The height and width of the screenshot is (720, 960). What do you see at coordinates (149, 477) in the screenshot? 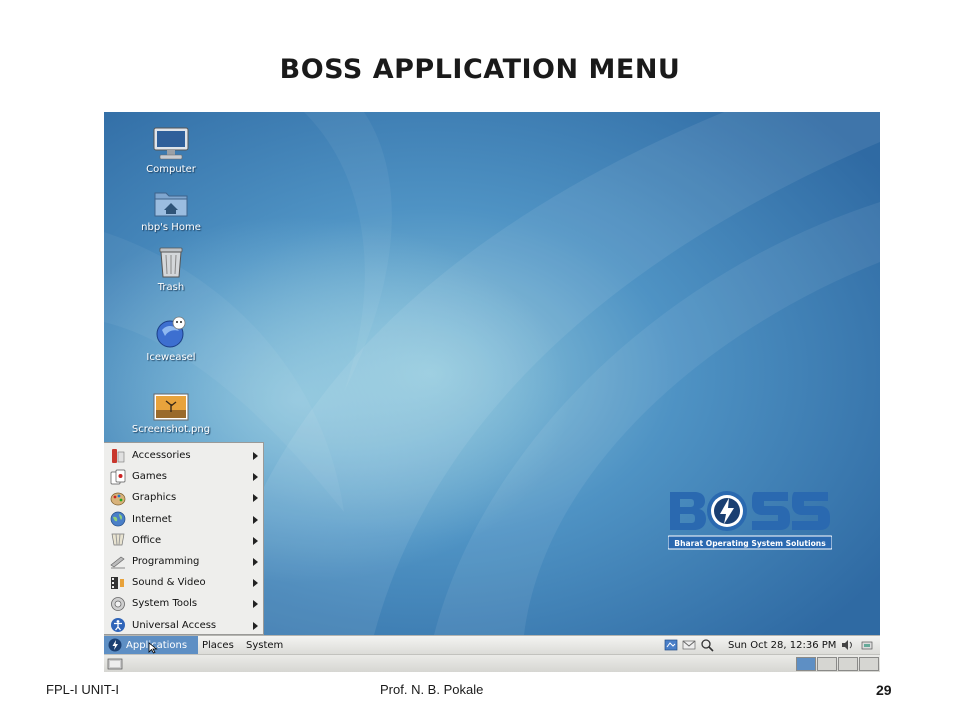
I see `menu-item-label: Games` at bounding box center [149, 477].